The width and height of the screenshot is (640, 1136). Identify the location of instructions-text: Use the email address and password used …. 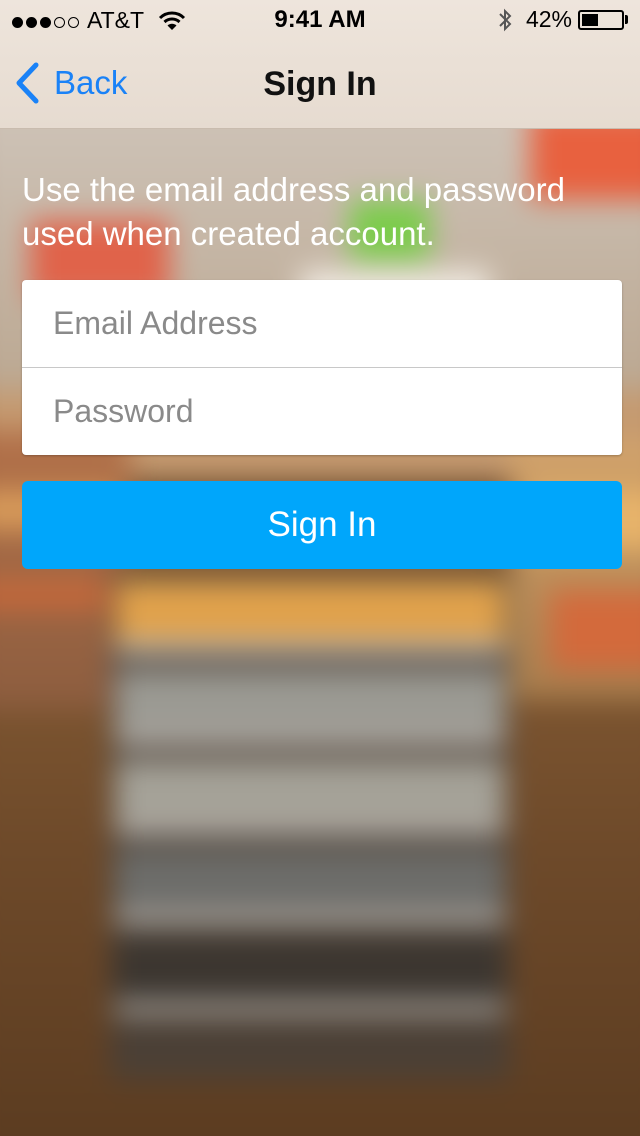
(293, 211).